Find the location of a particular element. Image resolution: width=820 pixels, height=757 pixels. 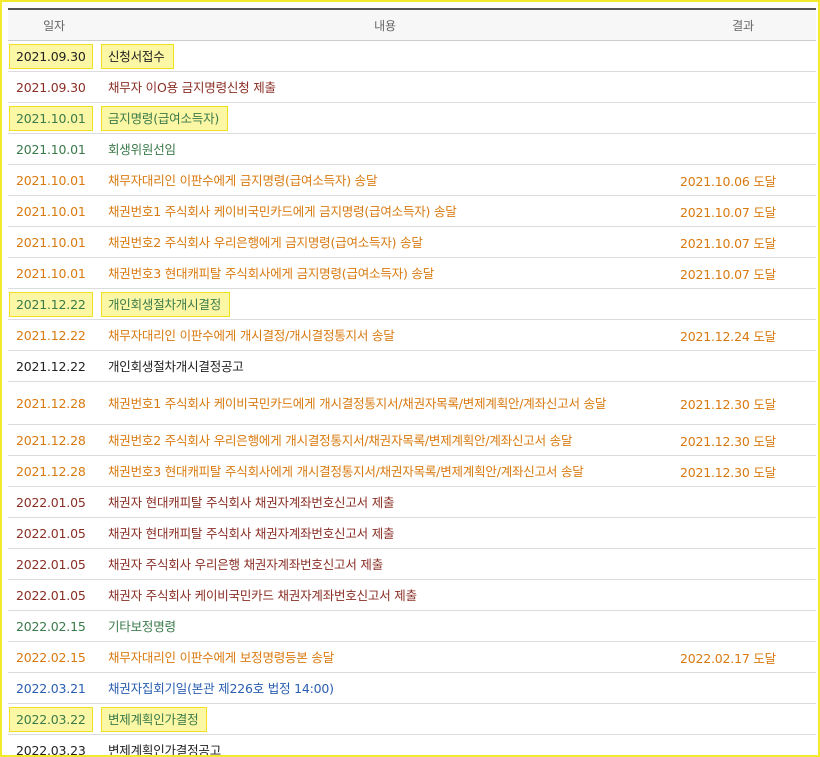

row-content-cell: 채권자 현대캐피탈 주식회사 채권자계좌번호신고서 제출 is located at coordinates (385, 533).